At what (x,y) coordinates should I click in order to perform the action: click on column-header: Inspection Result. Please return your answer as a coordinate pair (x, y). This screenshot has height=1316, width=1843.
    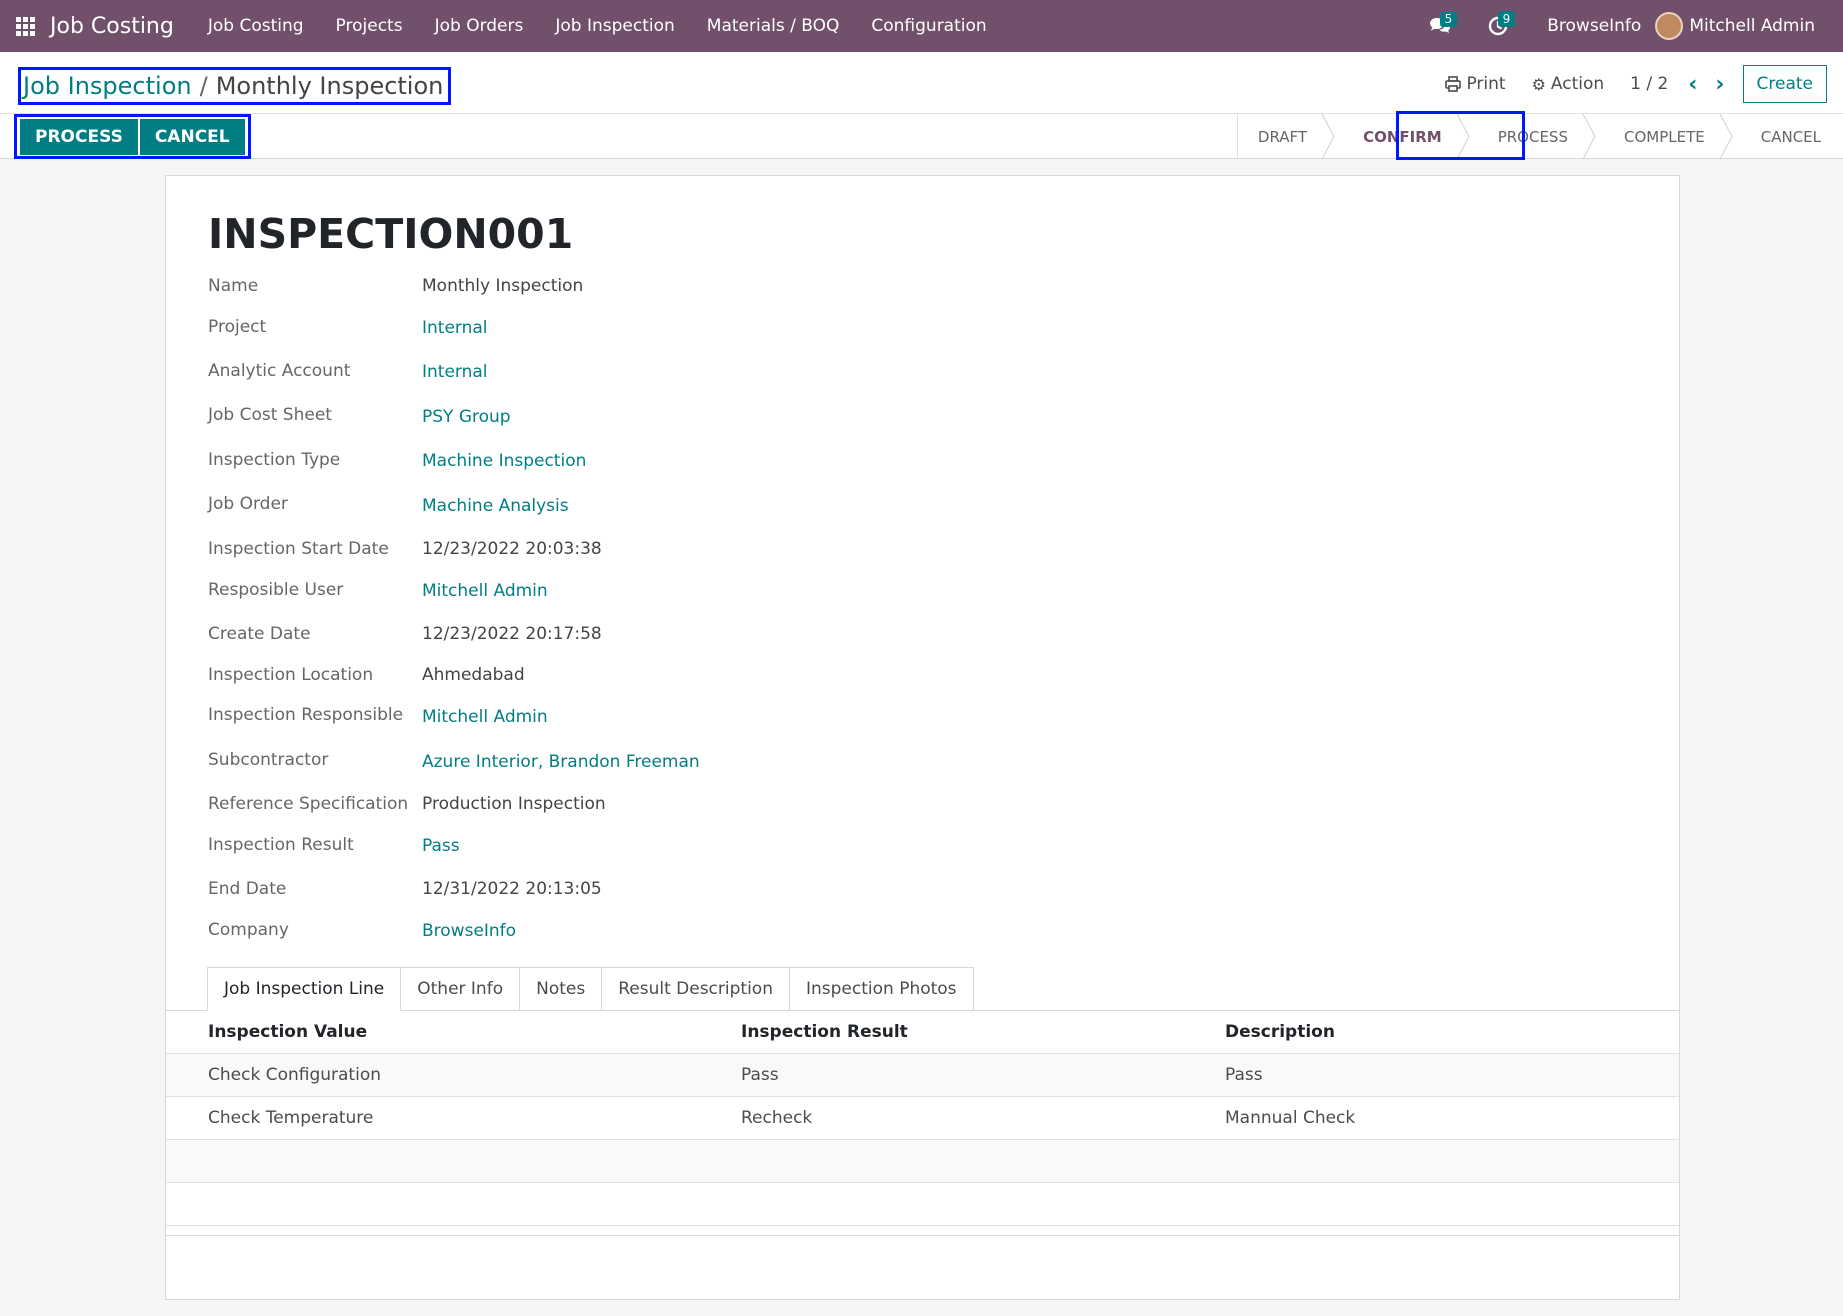
    Looking at the image, I should click on (824, 1032).